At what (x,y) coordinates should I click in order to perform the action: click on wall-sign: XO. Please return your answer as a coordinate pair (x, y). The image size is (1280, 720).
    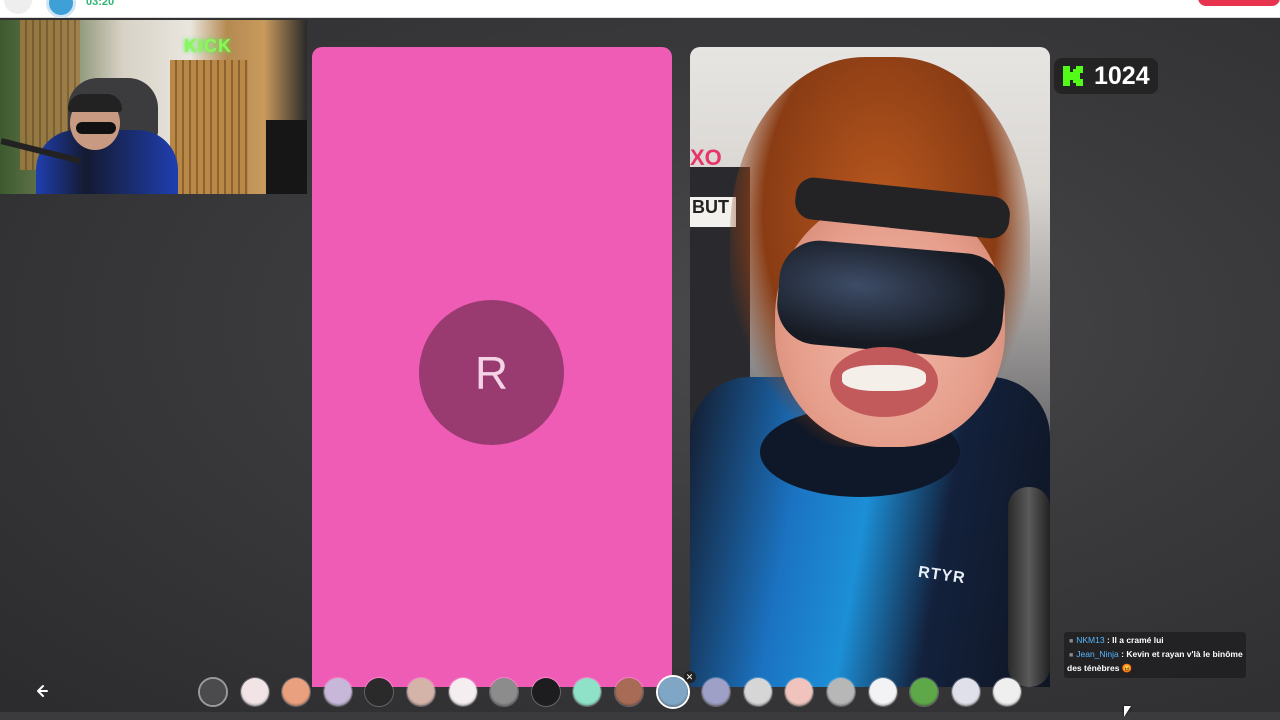
    Looking at the image, I should click on (706, 157).